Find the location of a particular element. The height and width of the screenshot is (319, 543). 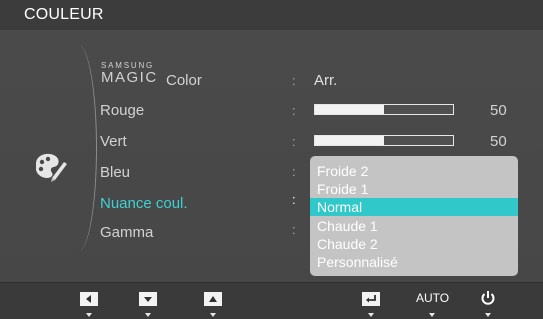

dropdown-option-normal: Normal is located at coordinates (414, 207).